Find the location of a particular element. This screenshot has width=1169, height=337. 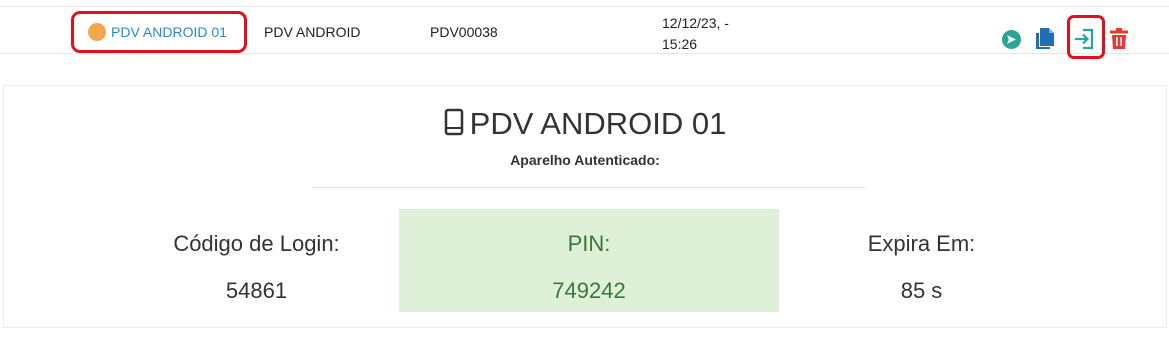

divider is located at coordinates (589, 187).